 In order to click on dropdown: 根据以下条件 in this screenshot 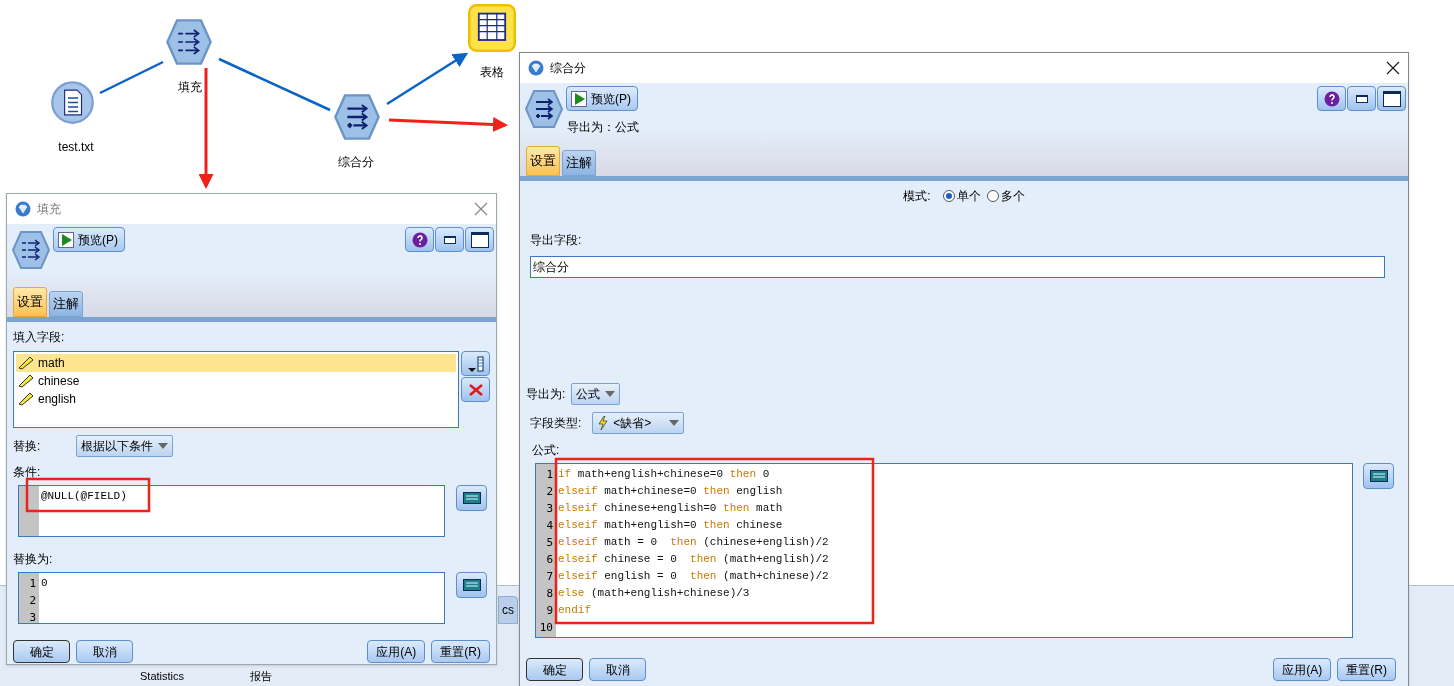, I will do `click(124, 446)`.